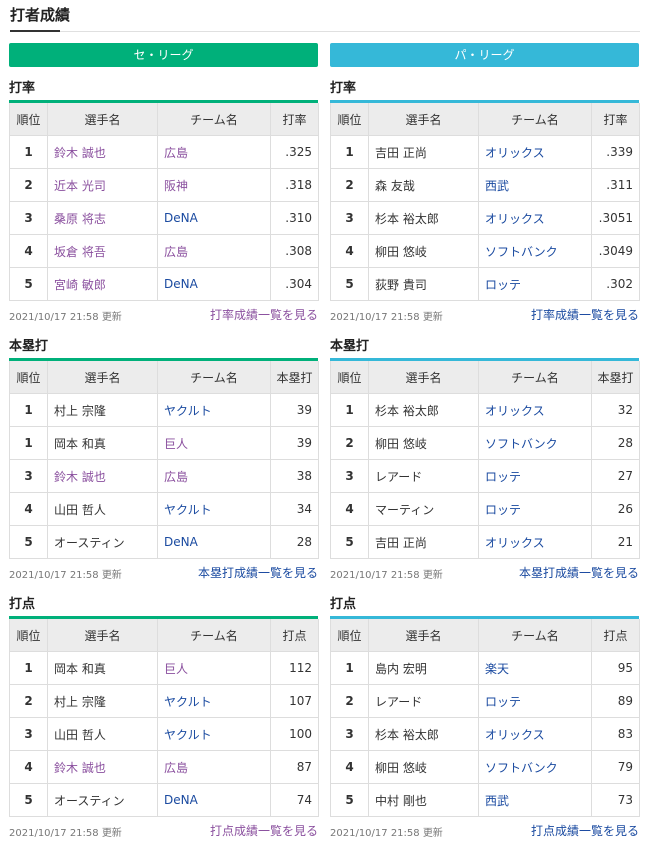 Image resolution: width=647 pixels, height=843 pixels. I want to click on player-name-link: 森 友哉, so click(423, 185).